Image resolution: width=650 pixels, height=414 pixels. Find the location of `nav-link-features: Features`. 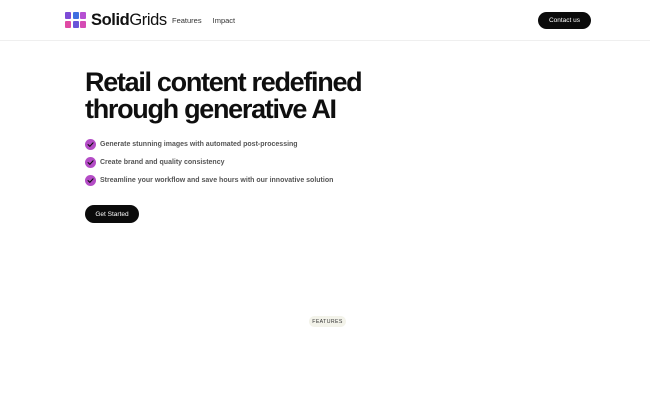

nav-link-features: Features is located at coordinates (187, 20).